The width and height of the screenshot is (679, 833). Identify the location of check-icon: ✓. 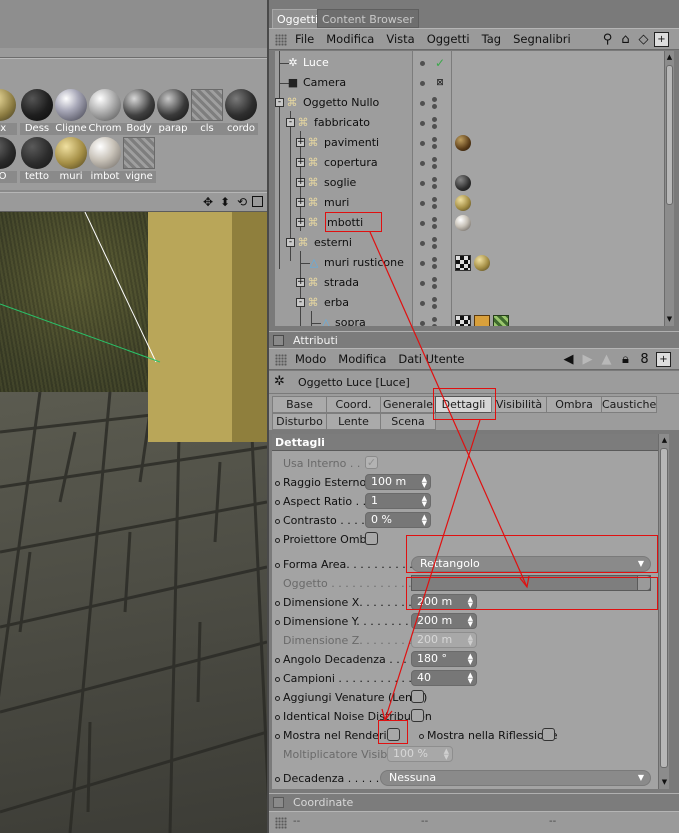
(440, 63).